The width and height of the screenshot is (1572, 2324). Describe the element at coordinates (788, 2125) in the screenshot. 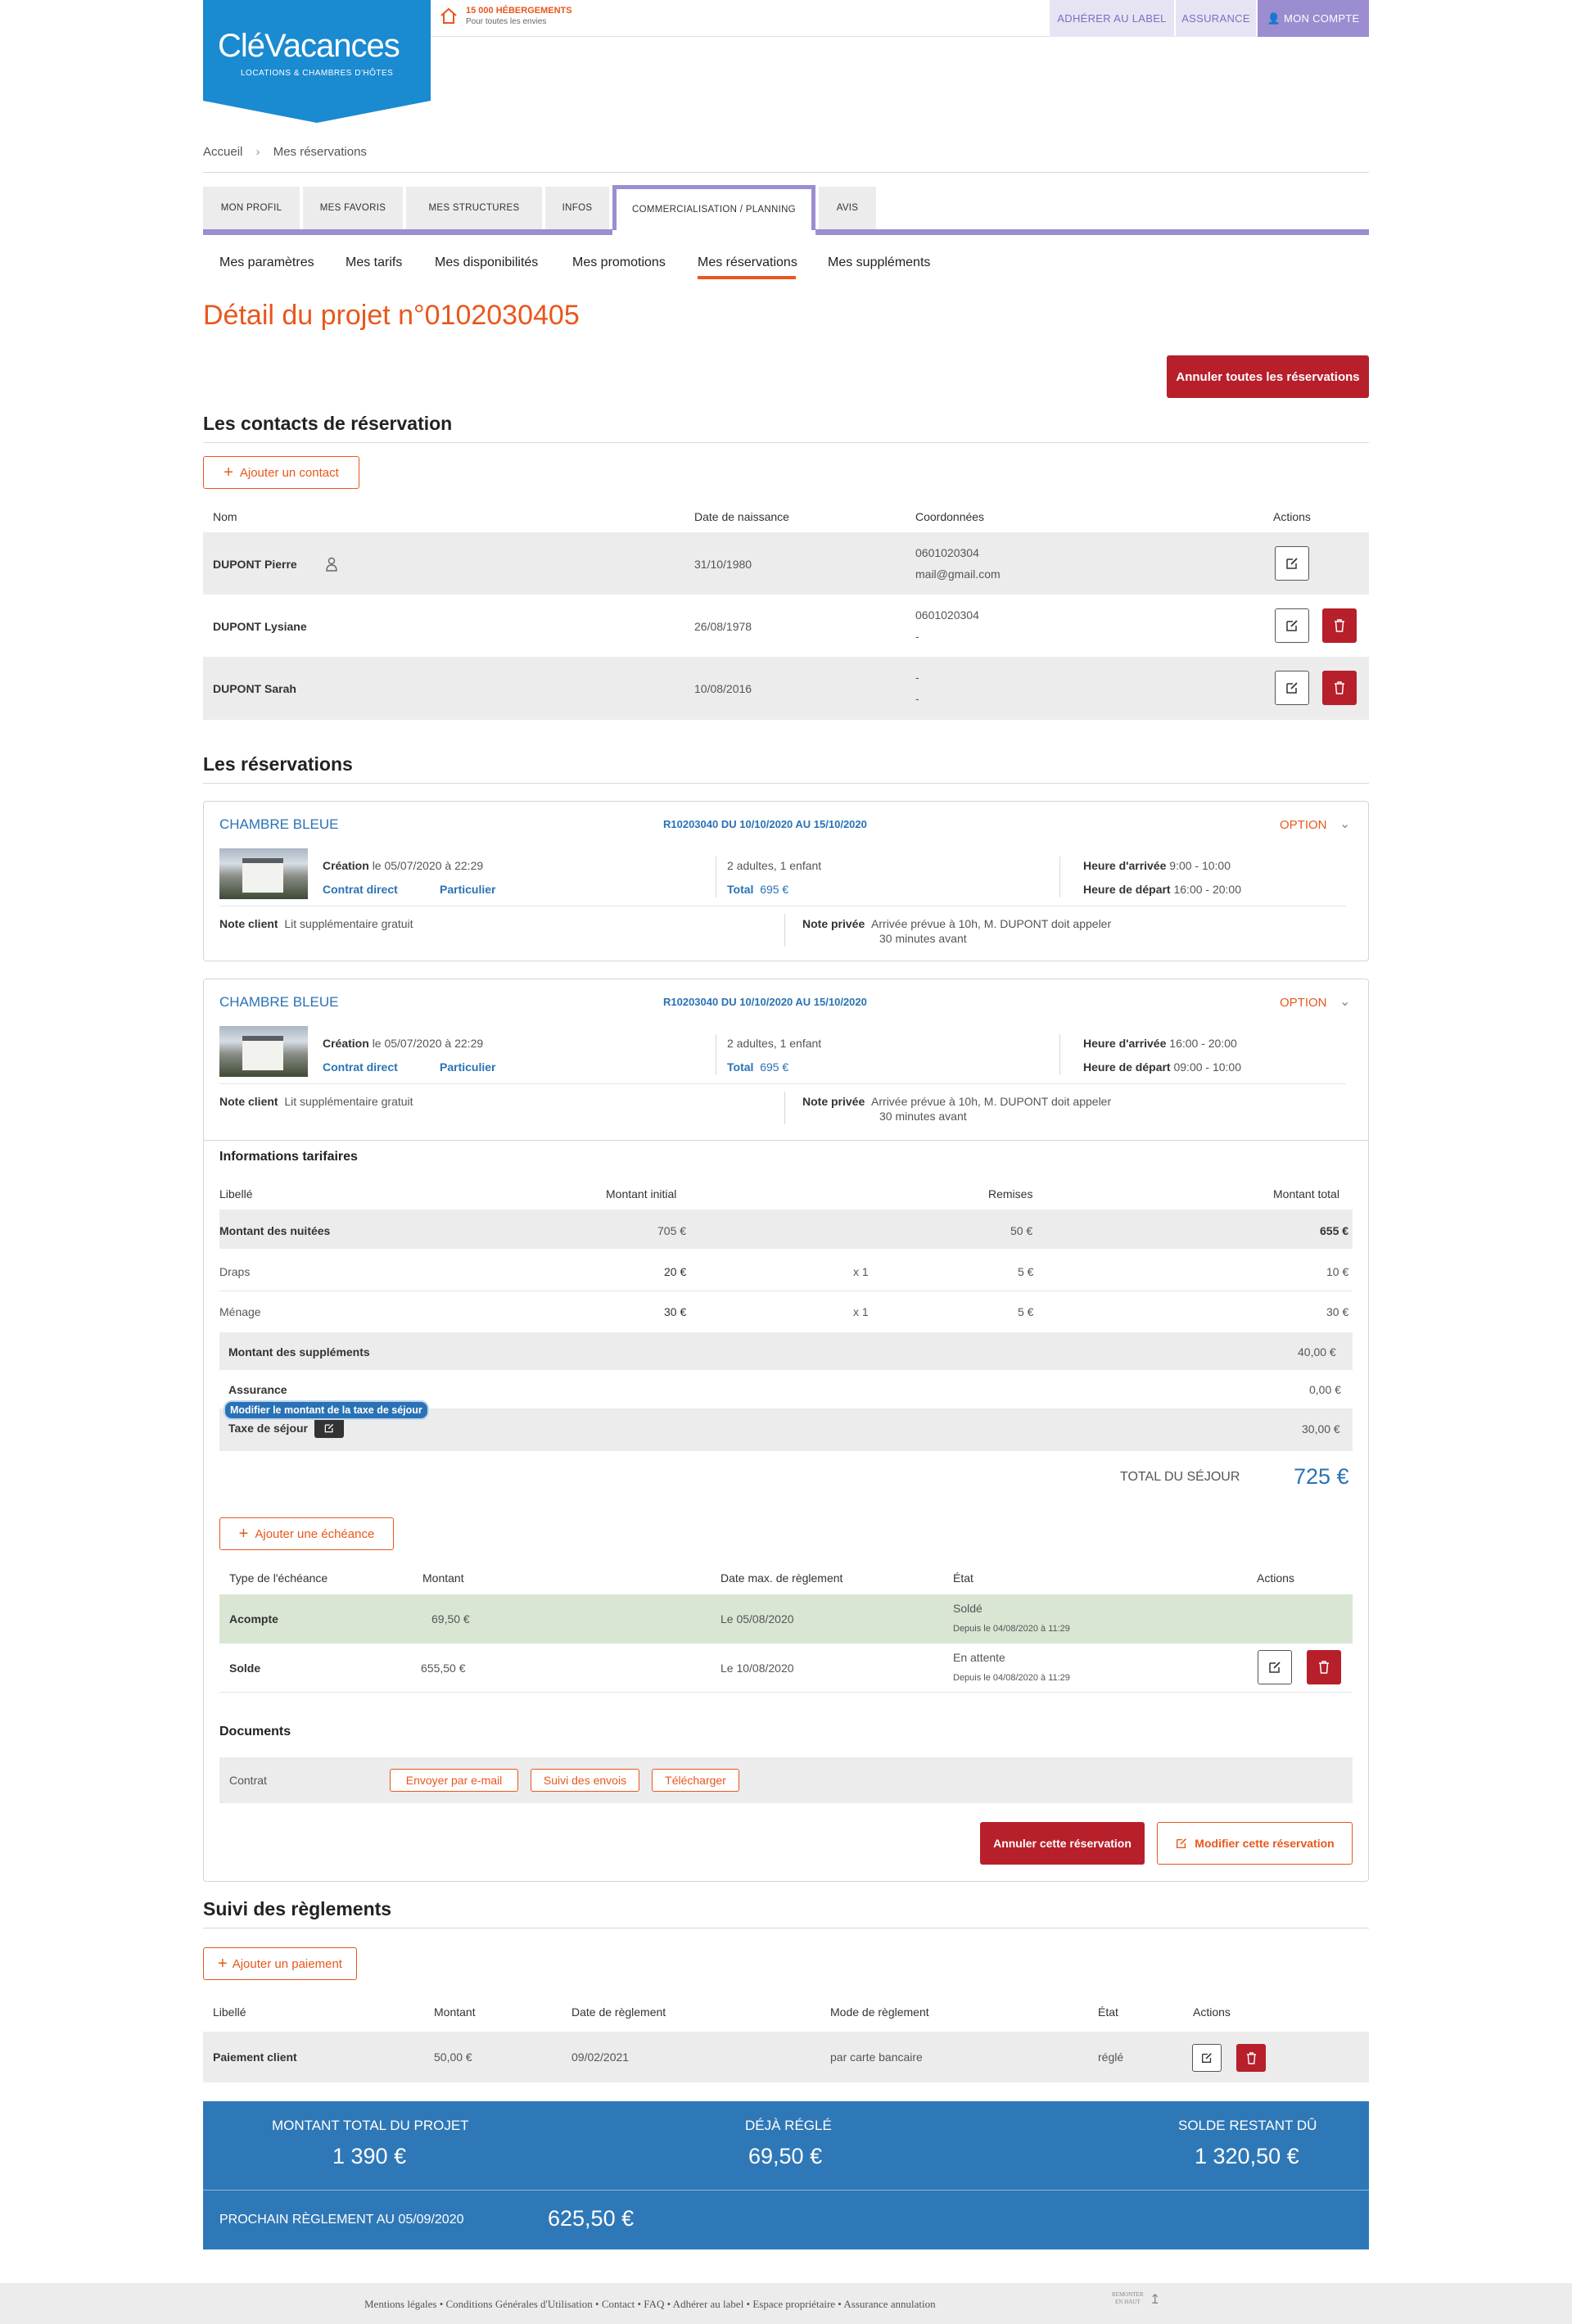

I see `paid-label: DÉJÀ RÉGLÉ` at that location.